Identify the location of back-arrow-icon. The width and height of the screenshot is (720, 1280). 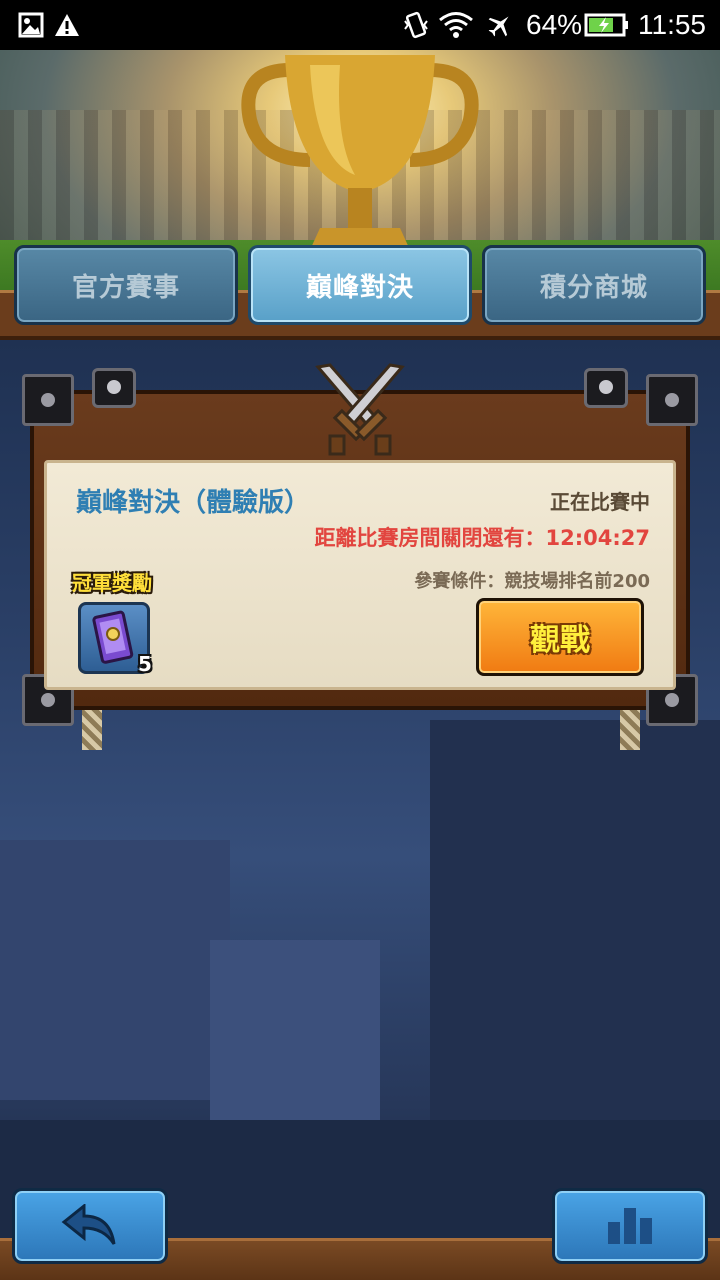
(88, 1224).